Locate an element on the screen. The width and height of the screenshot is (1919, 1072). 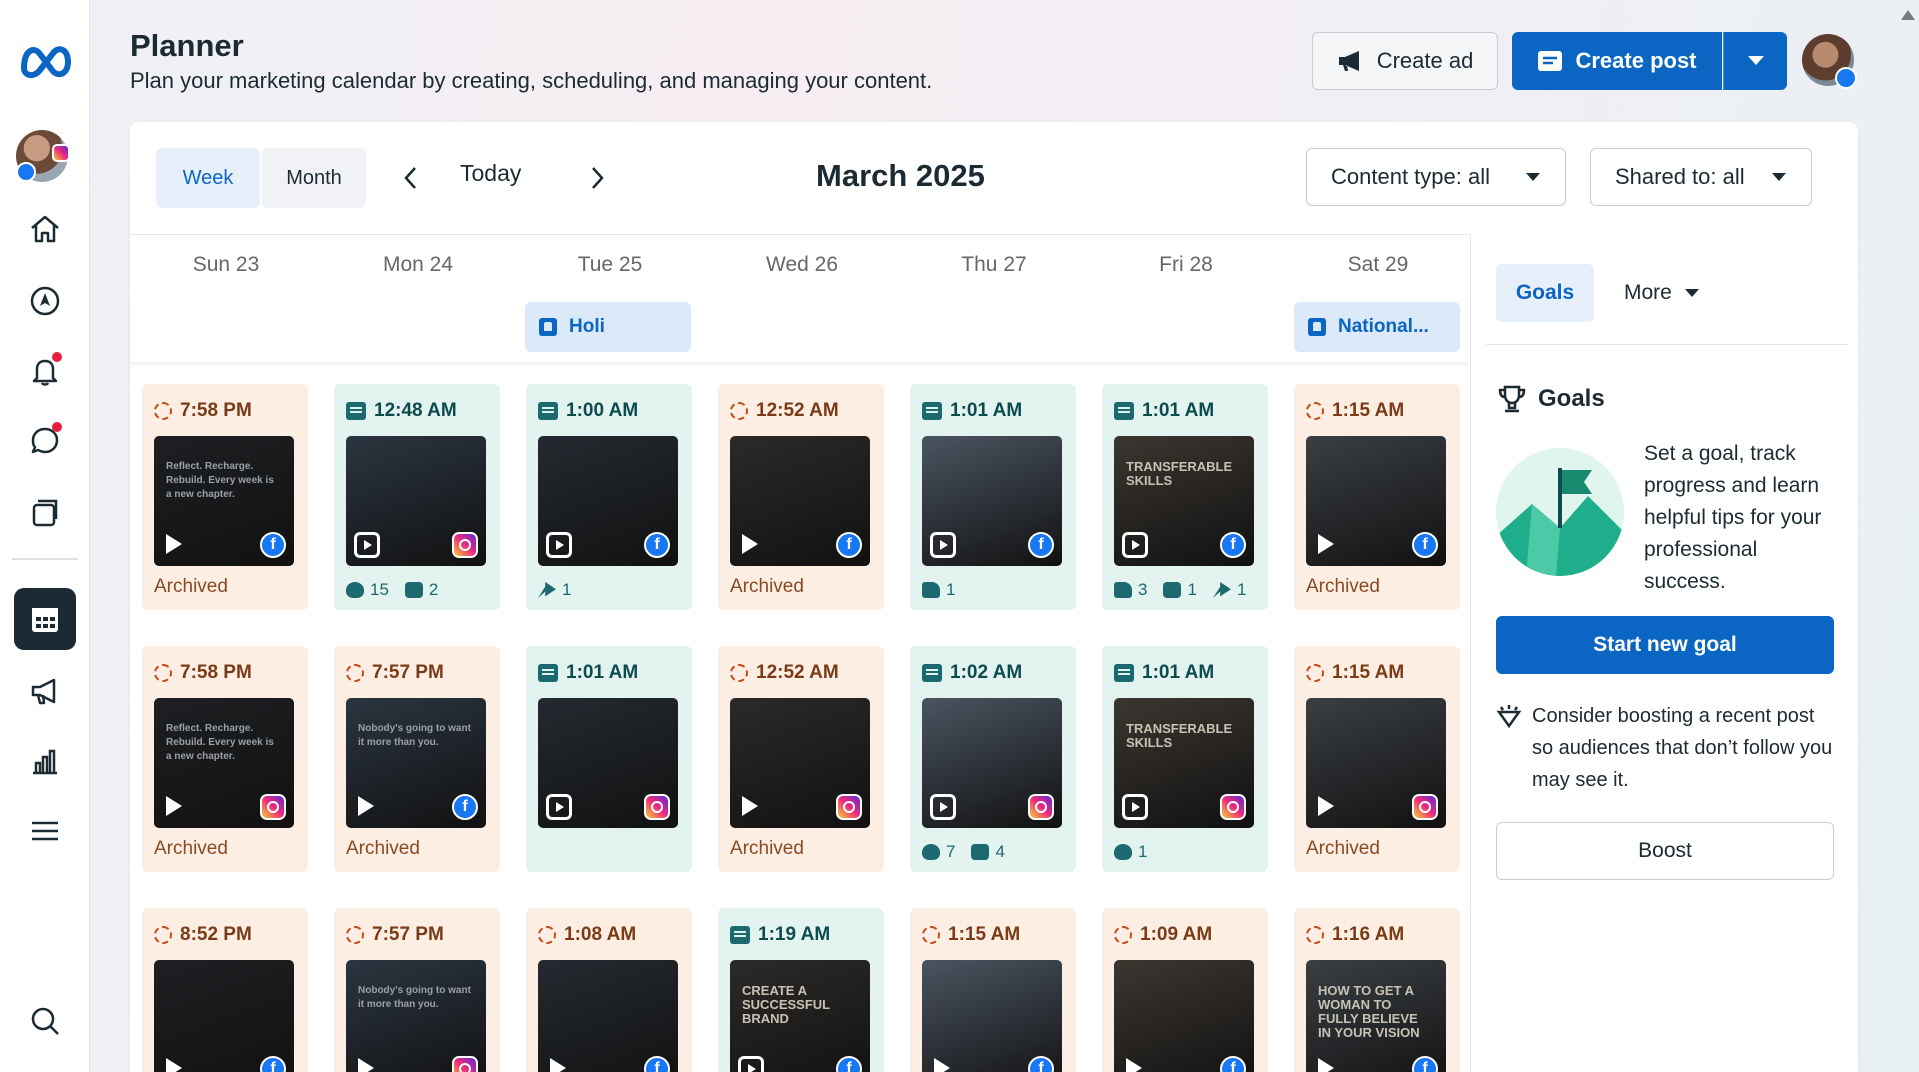
post-time-label: 12:52 AM is located at coordinates (797, 410).